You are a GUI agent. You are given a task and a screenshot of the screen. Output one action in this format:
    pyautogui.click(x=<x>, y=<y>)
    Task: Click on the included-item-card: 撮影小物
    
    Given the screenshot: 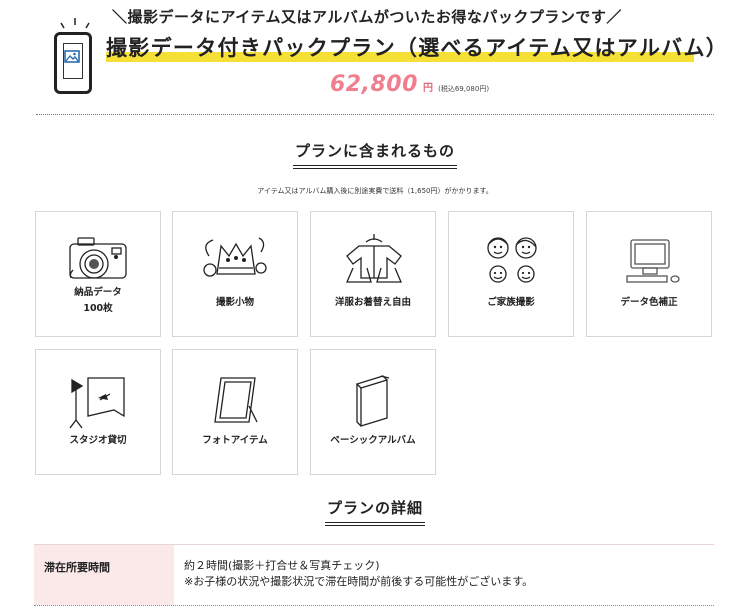 What is the action you would take?
    pyautogui.click(x=235, y=274)
    